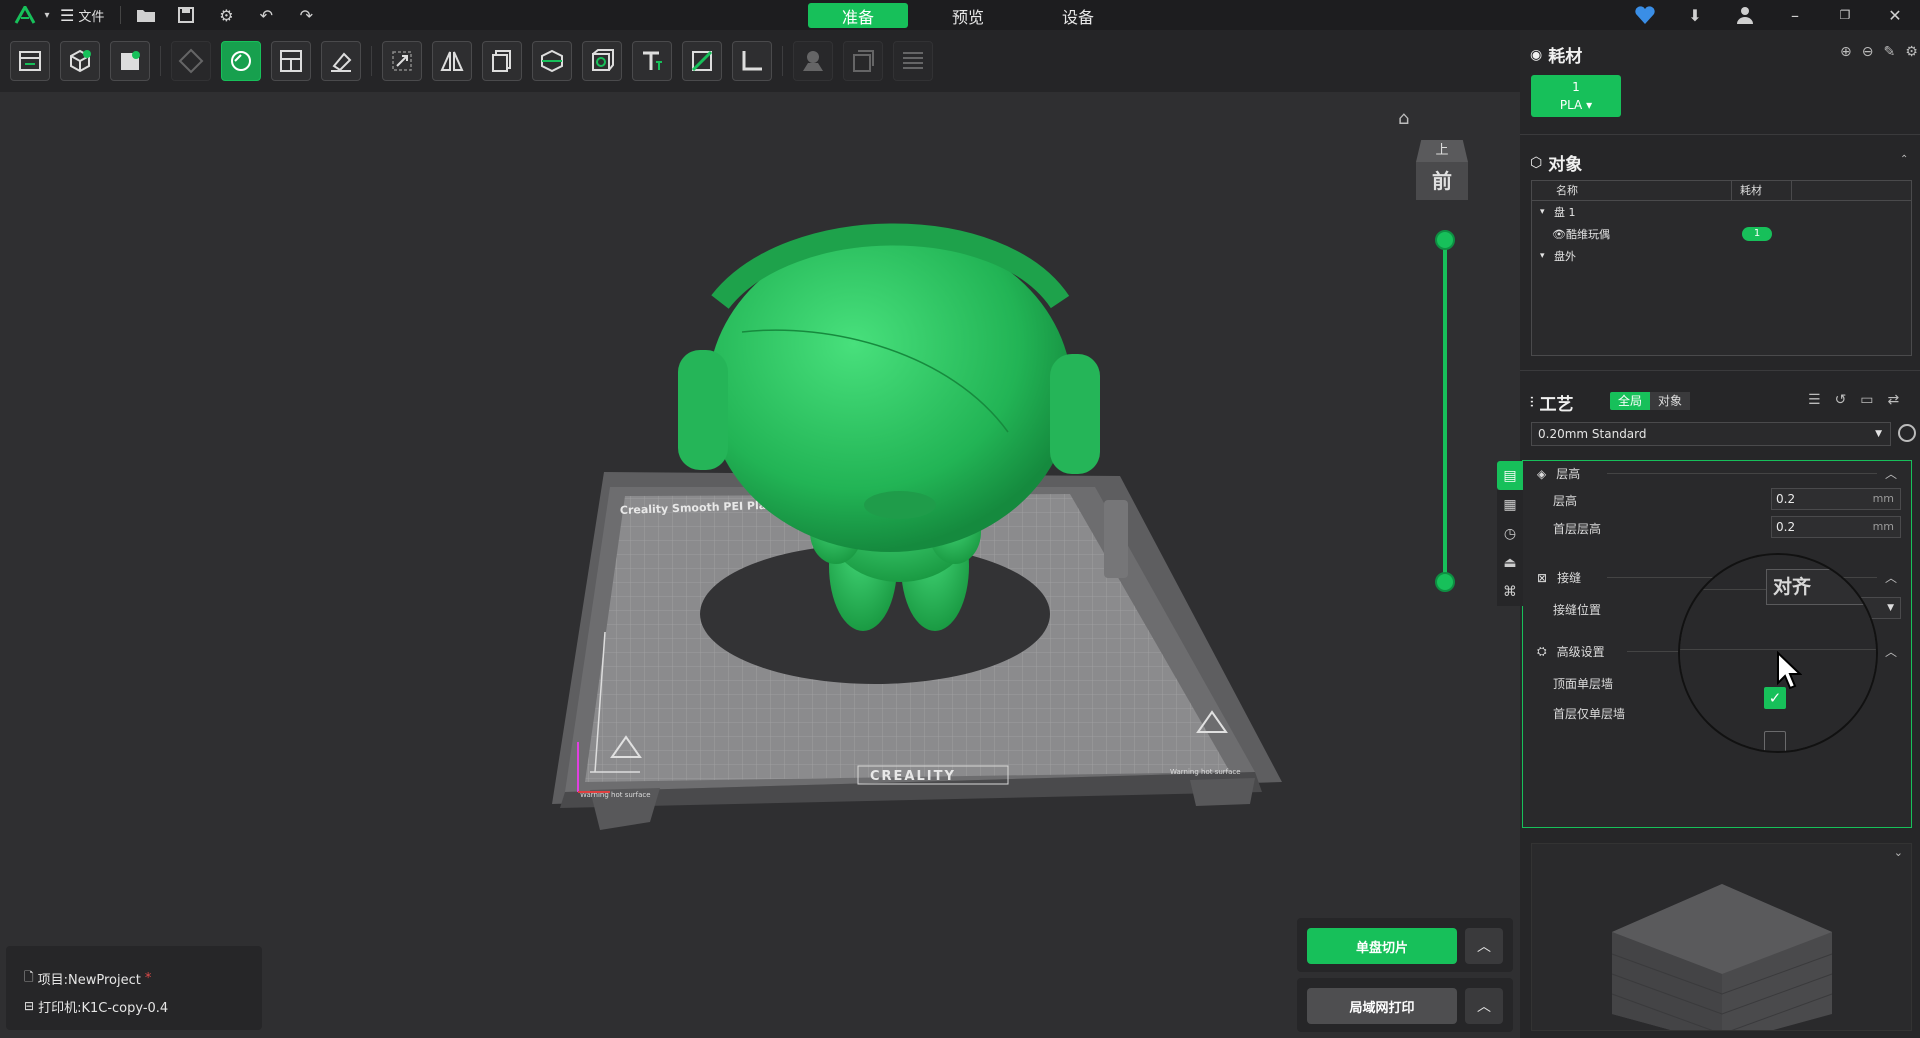 The image size is (1920, 1038). I want to click on save-preset-icon: ▭, so click(1866, 400).